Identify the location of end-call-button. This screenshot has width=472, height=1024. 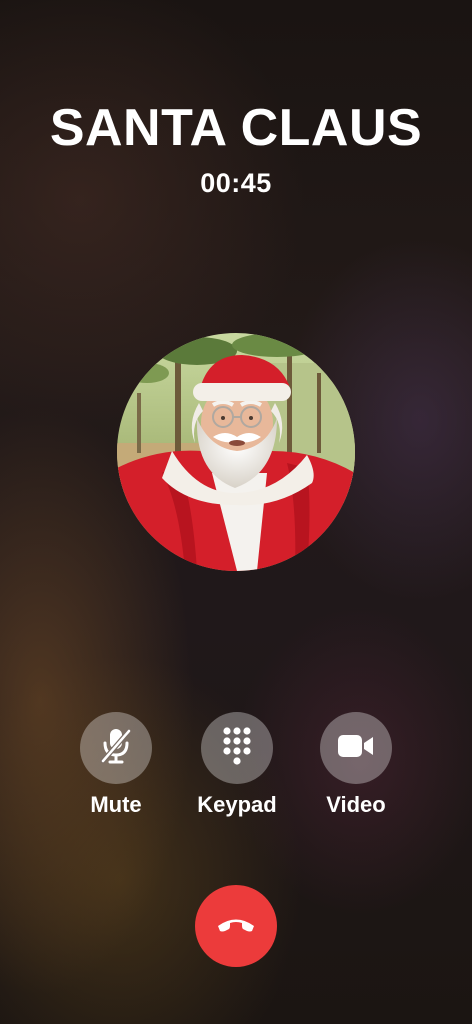
(236, 926).